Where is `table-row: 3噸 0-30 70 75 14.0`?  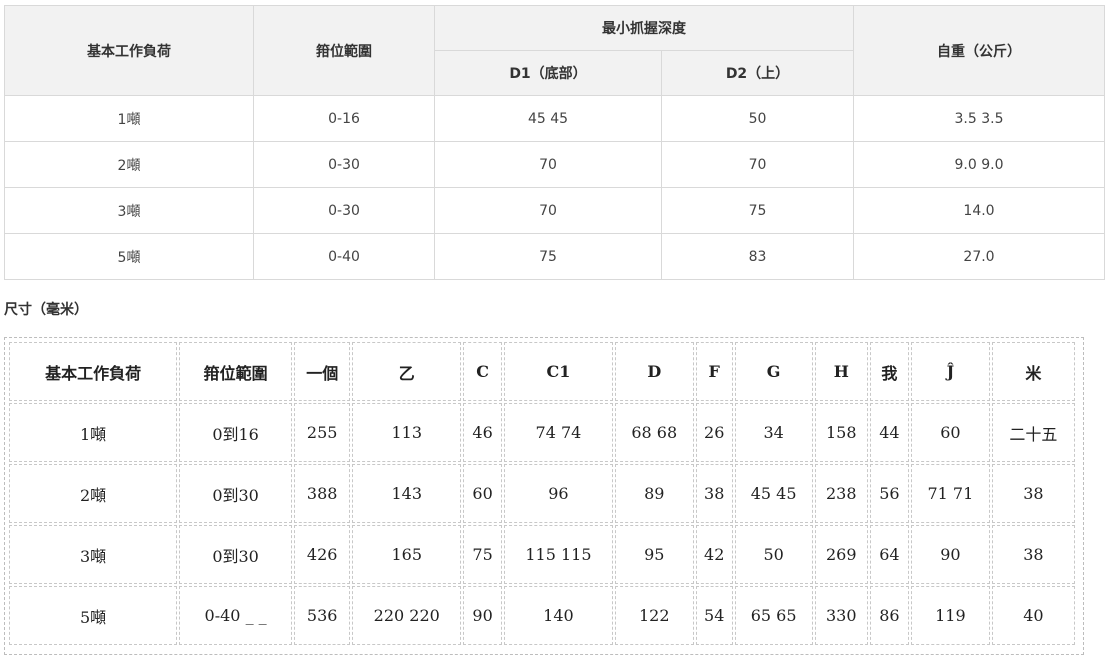 table-row: 3噸 0-30 70 75 14.0 is located at coordinates (554, 210).